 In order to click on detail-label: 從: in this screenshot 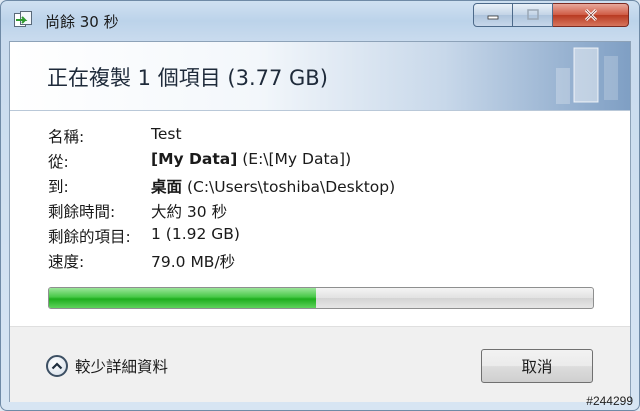, I will do `click(58, 162)`.